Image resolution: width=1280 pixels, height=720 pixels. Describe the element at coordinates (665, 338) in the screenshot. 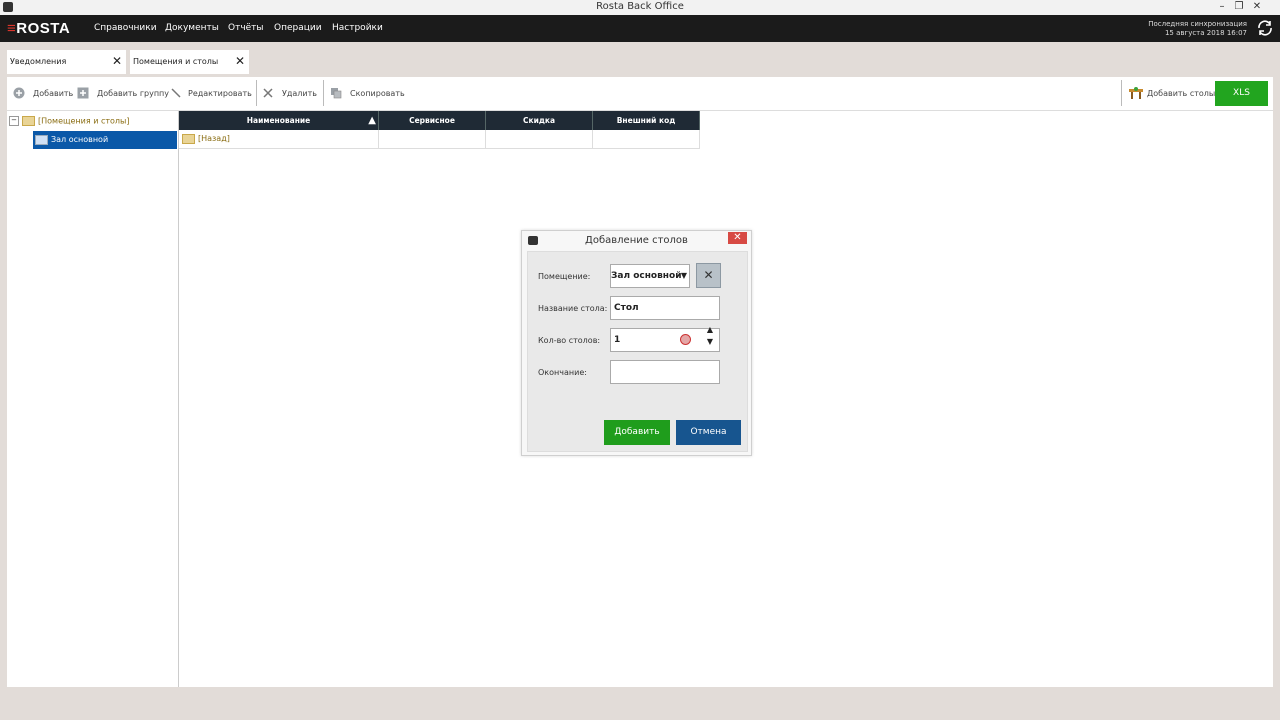

I see `table-count-stepper: 1 ▲ ▼` at that location.